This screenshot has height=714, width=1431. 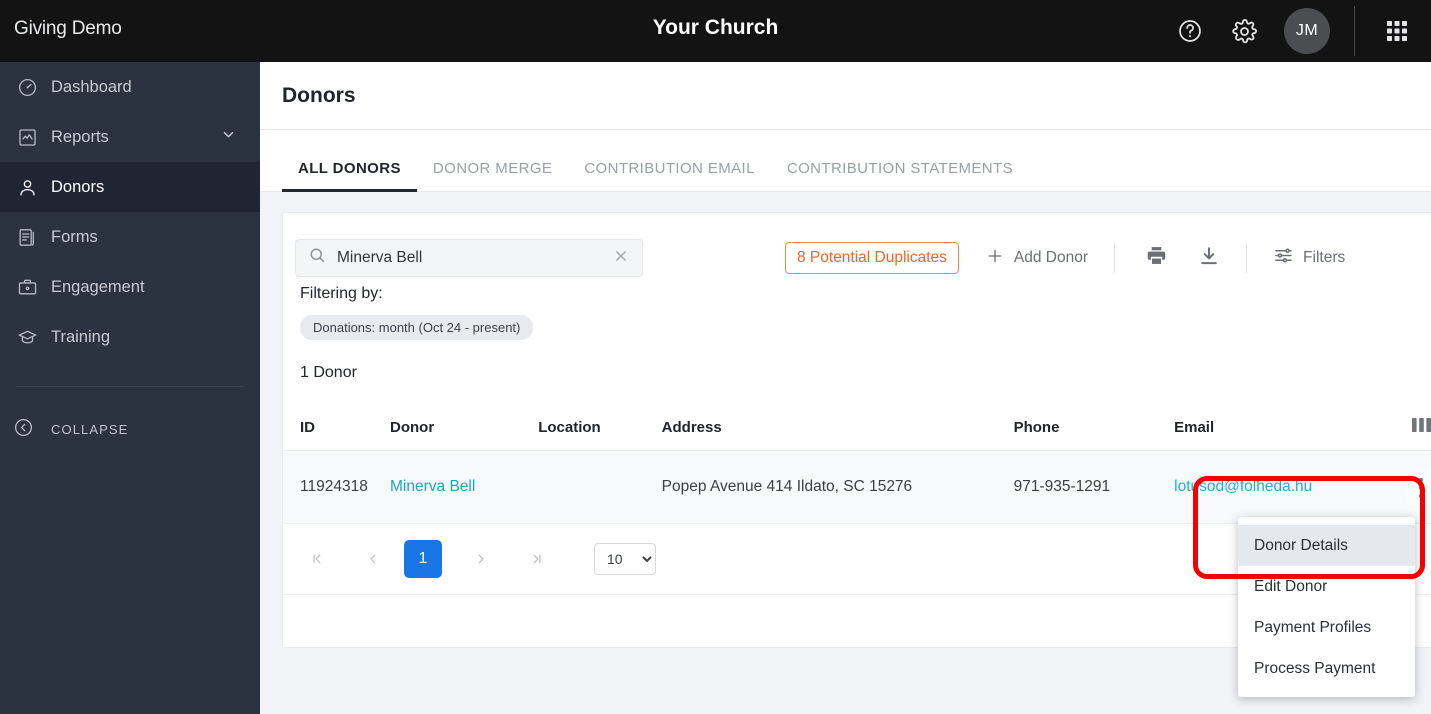 I want to click on table-head: ID Donor Location Address Phone Email, so click(x=857, y=427).